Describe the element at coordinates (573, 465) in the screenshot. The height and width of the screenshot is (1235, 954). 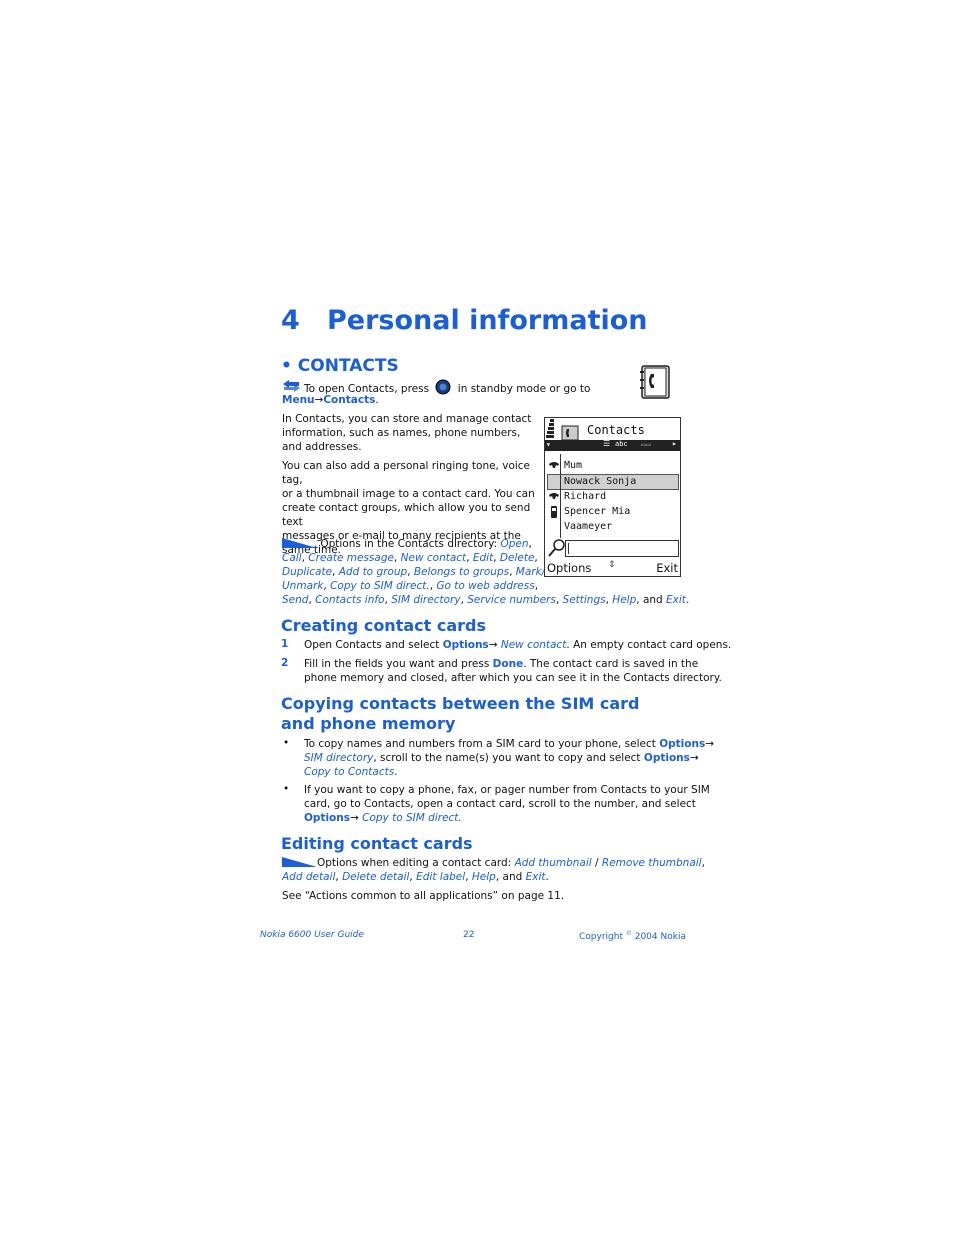
I see `contact-row: Mum` at that location.